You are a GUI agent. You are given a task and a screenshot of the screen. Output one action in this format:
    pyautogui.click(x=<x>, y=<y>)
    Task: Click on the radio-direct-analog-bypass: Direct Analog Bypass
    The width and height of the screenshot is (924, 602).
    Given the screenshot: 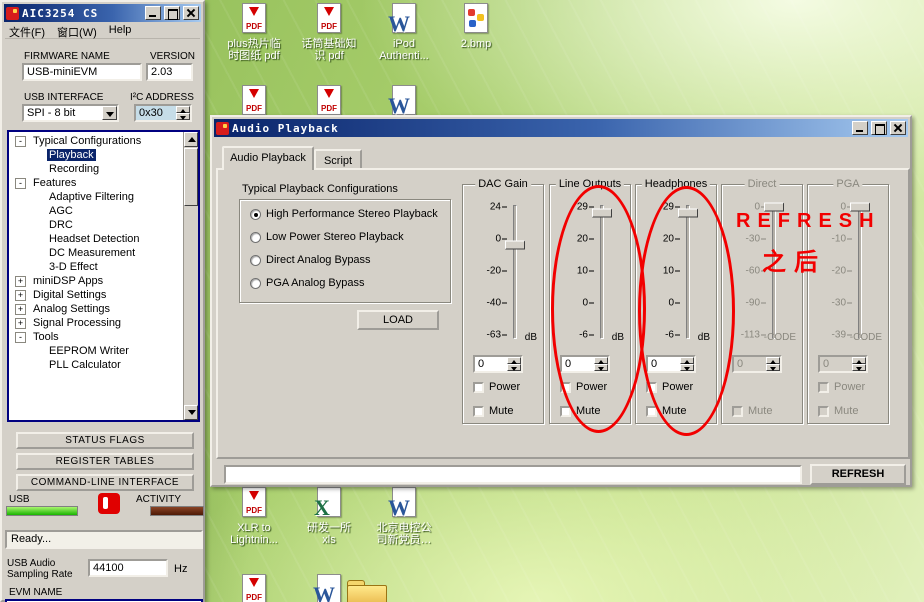 What is the action you would take?
    pyautogui.click(x=310, y=260)
    